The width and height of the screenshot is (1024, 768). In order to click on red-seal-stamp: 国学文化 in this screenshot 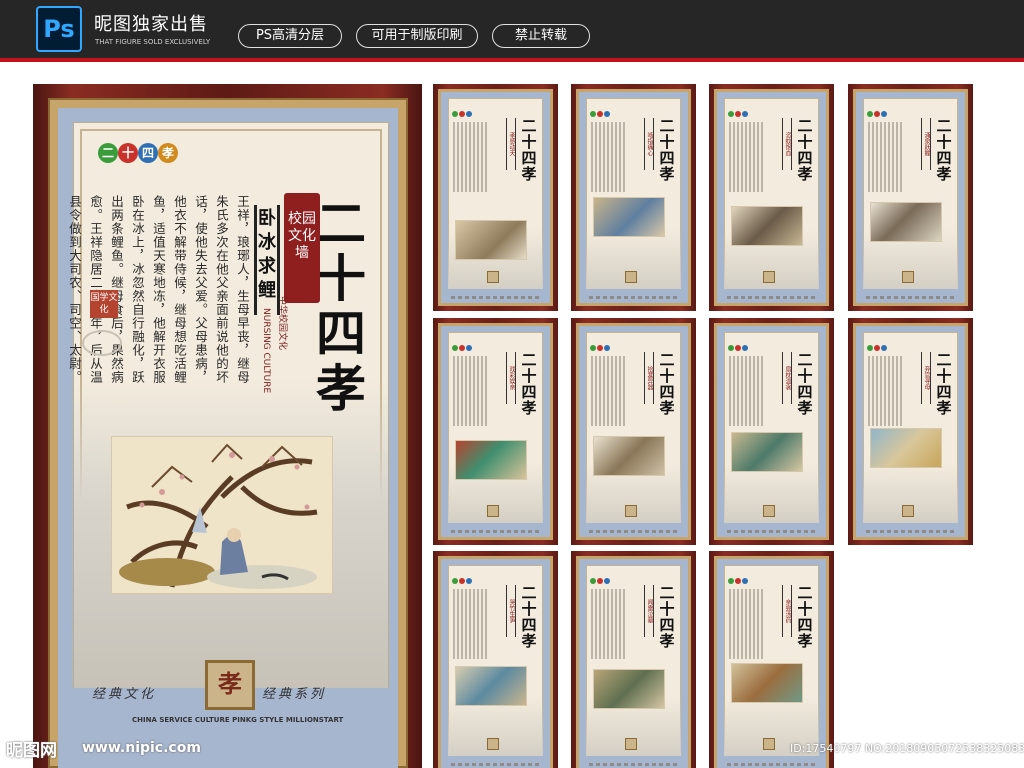, I will do `click(104, 304)`.